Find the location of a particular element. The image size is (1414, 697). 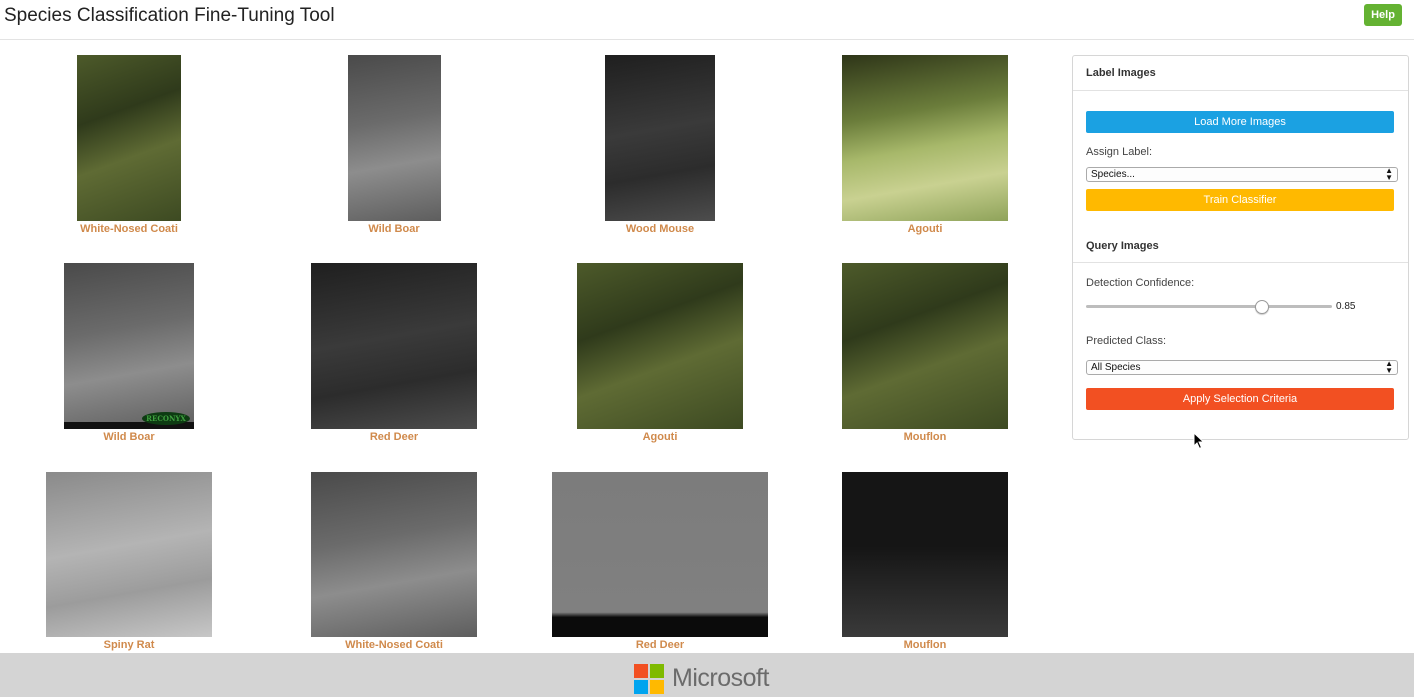

microsoft-wordmark: Microsoft is located at coordinates (720, 678).